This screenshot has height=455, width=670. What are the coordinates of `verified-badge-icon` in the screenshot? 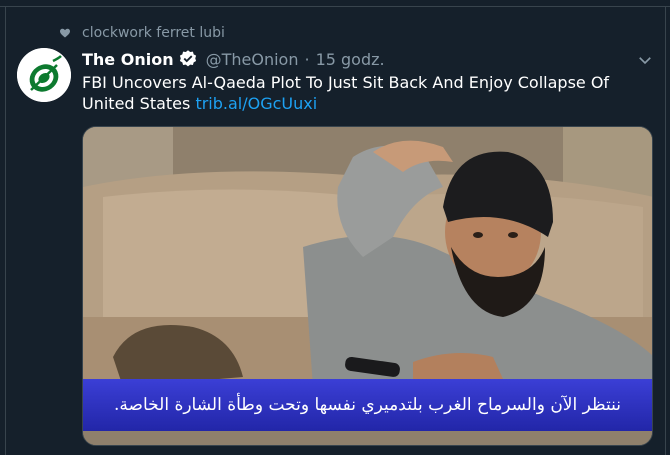 It's located at (187, 58).